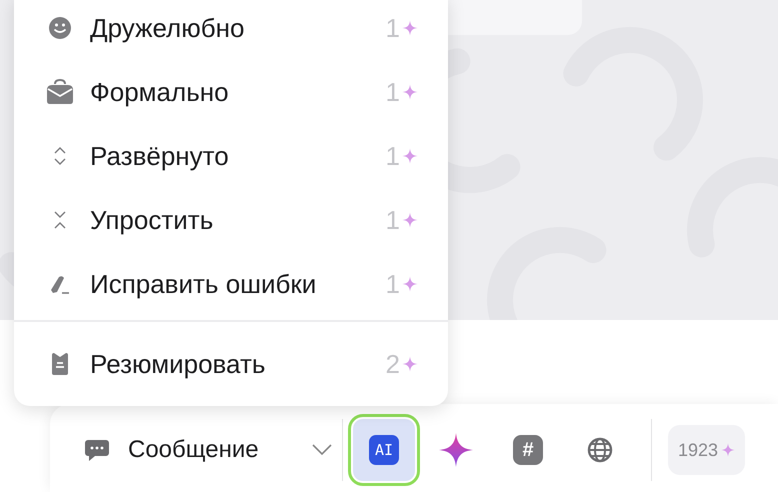 Image resolution: width=778 pixels, height=492 pixels. What do you see at coordinates (600, 450) in the screenshot?
I see `globe-icon` at bounding box center [600, 450].